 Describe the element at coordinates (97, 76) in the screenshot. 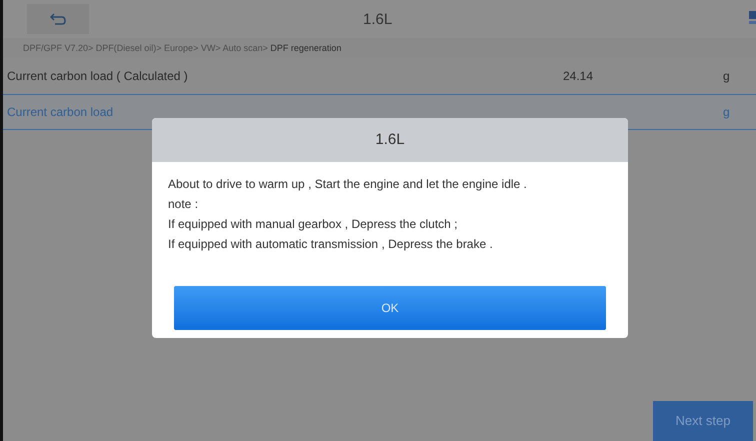

I see `parameter-name: Current carbon load ( Calculated )` at that location.